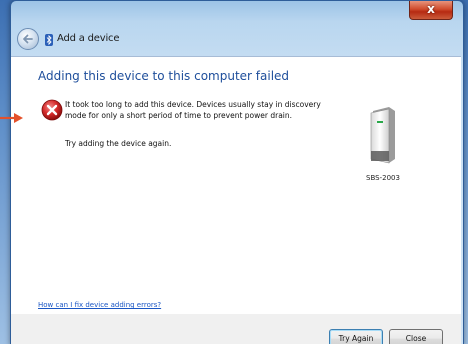 The image size is (468, 344). Describe the element at coordinates (99, 305) in the screenshot. I see `help-link: How can I fix device adding errors?` at that location.